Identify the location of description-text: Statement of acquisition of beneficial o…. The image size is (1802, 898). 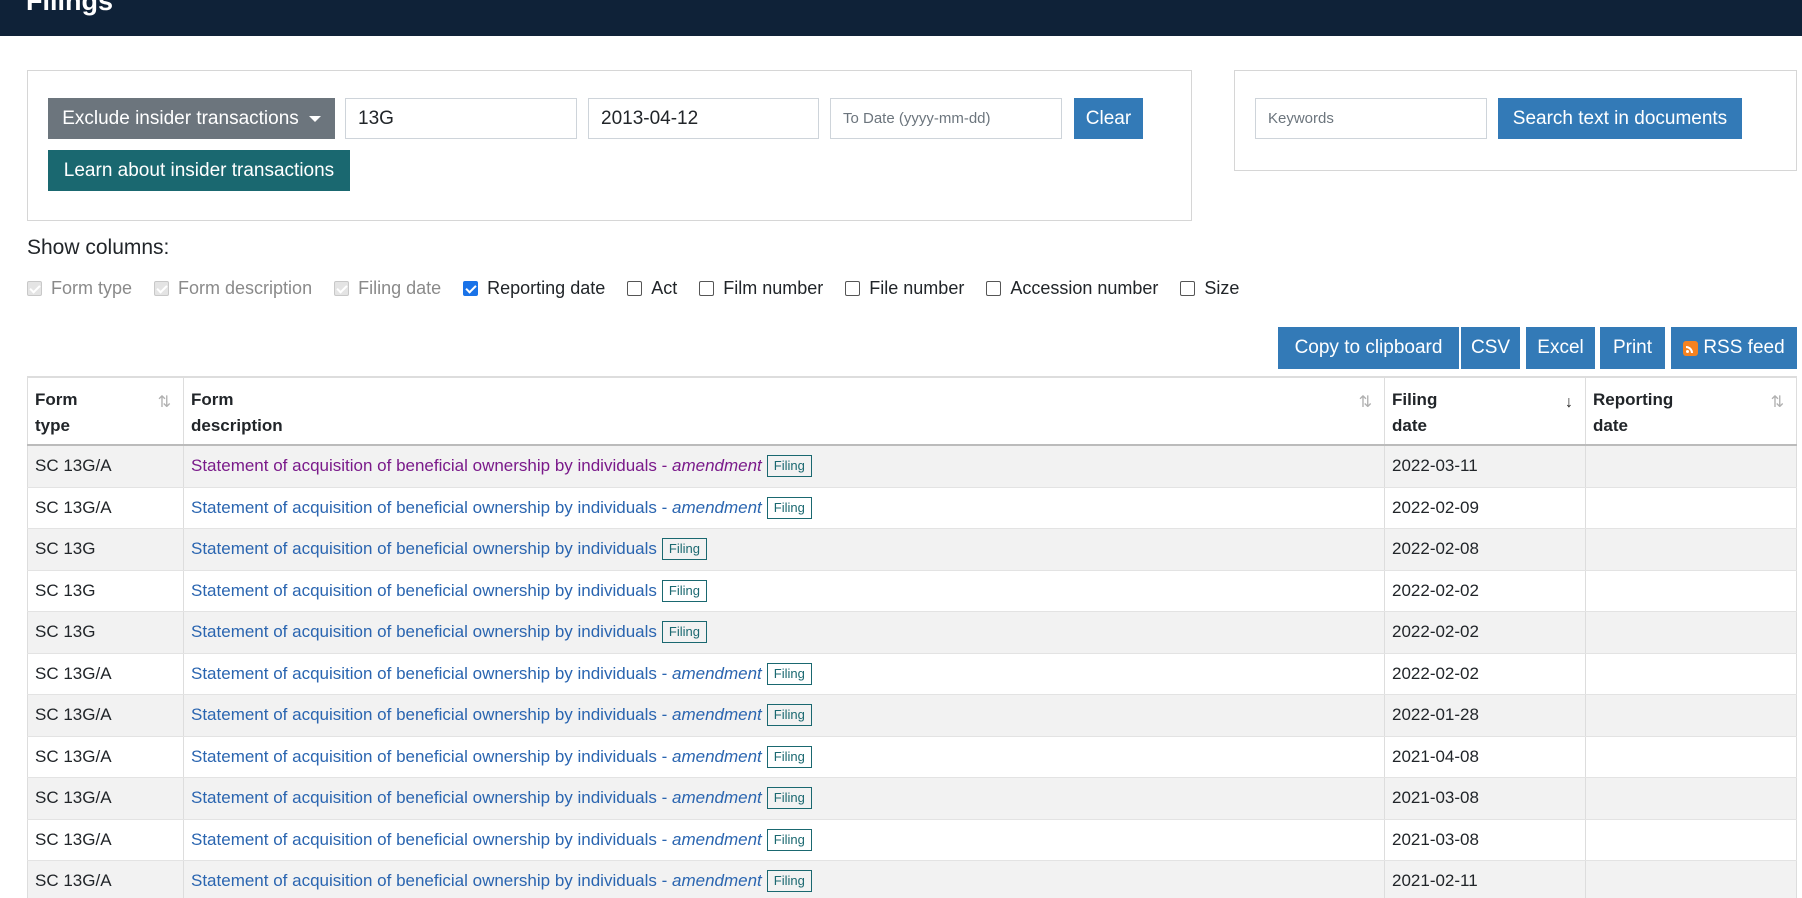
(424, 839).